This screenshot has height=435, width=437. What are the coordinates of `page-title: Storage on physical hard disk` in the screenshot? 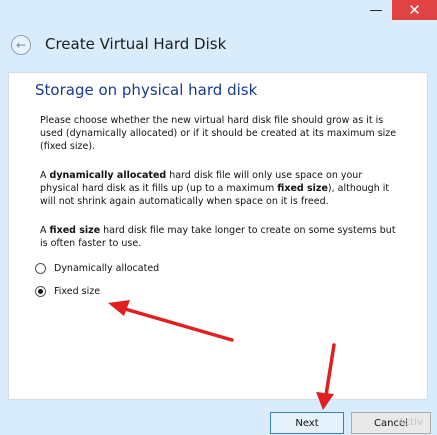 It's located at (146, 90).